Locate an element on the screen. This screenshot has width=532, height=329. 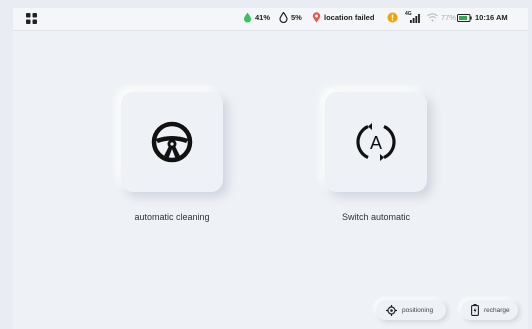
auto-mode-icon: A is located at coordinates (376, 142).